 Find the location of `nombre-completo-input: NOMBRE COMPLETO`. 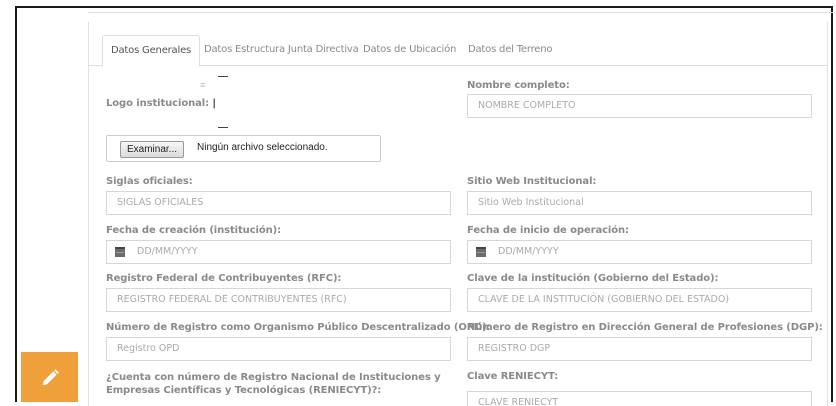

nombre-completo-input: NOMBRE COMPLETO is located at coordinates (639, 106).